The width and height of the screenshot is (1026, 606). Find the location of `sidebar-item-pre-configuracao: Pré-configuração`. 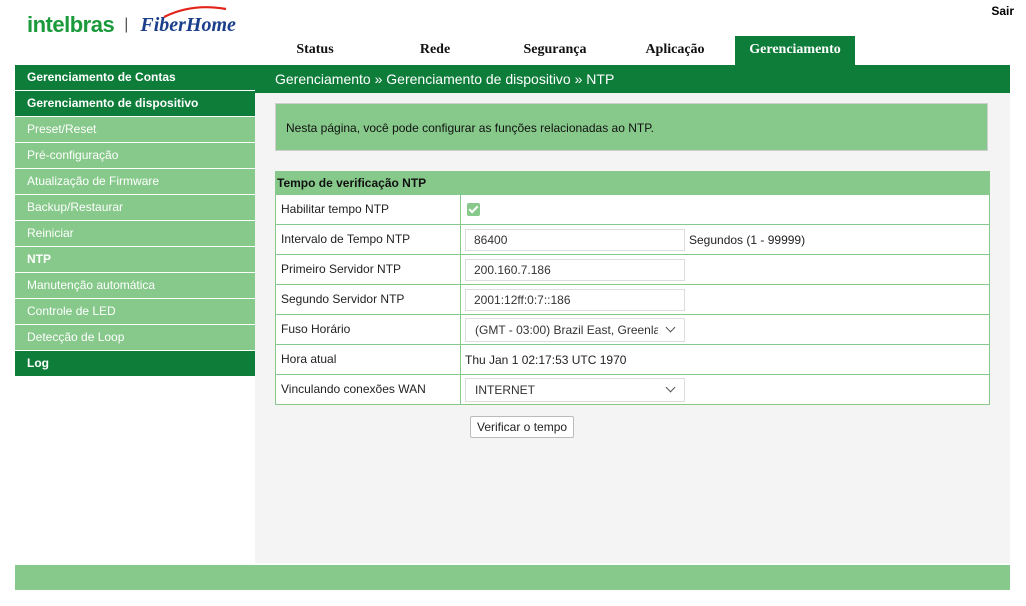

sidebar-item-pre-configuracao: Pré-configuração is located at coordinates (135, 156).